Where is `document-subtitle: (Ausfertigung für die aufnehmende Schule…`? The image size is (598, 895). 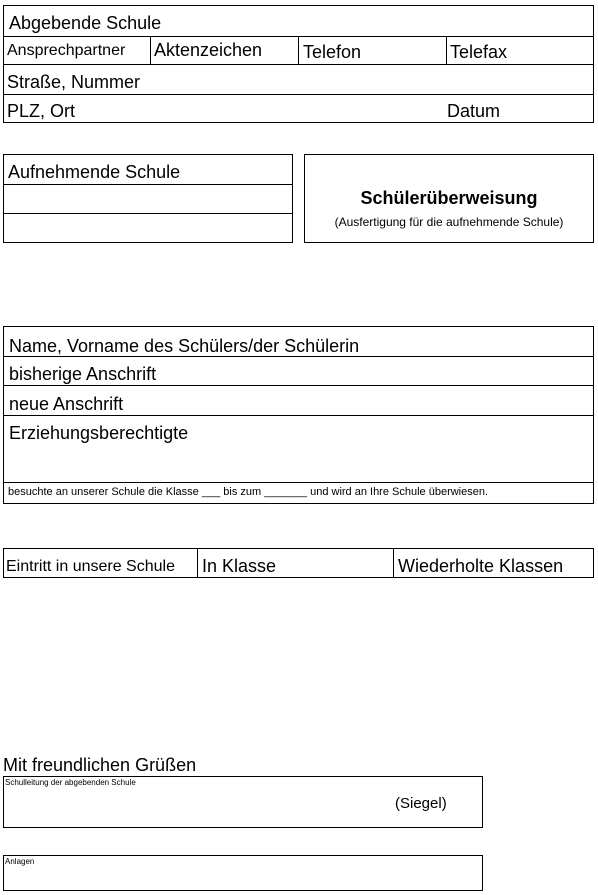
document-subtitle: (Ausfertigung für die aufnehmende Schule… is located at coordinates (449, 222).